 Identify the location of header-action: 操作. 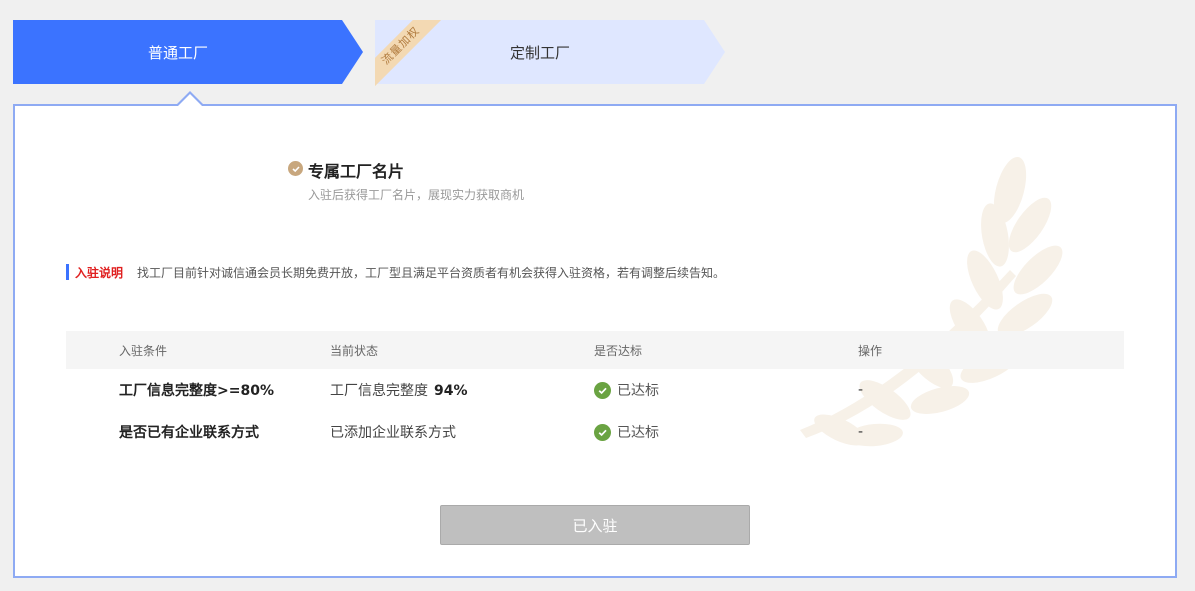
(870, 350).